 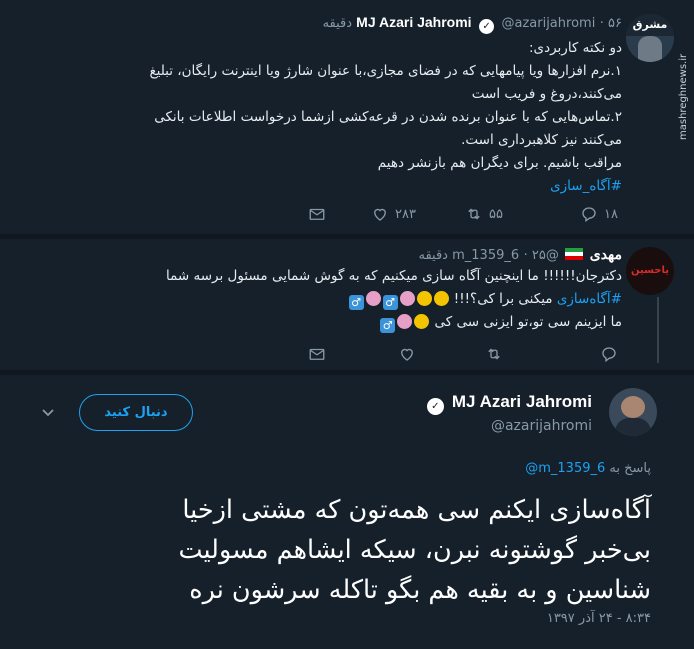 What do you see at coordinates (683, 96) in the screenshot?
I see `watermark-text: mashreghnews.ir` at bounding box center [683, 96].